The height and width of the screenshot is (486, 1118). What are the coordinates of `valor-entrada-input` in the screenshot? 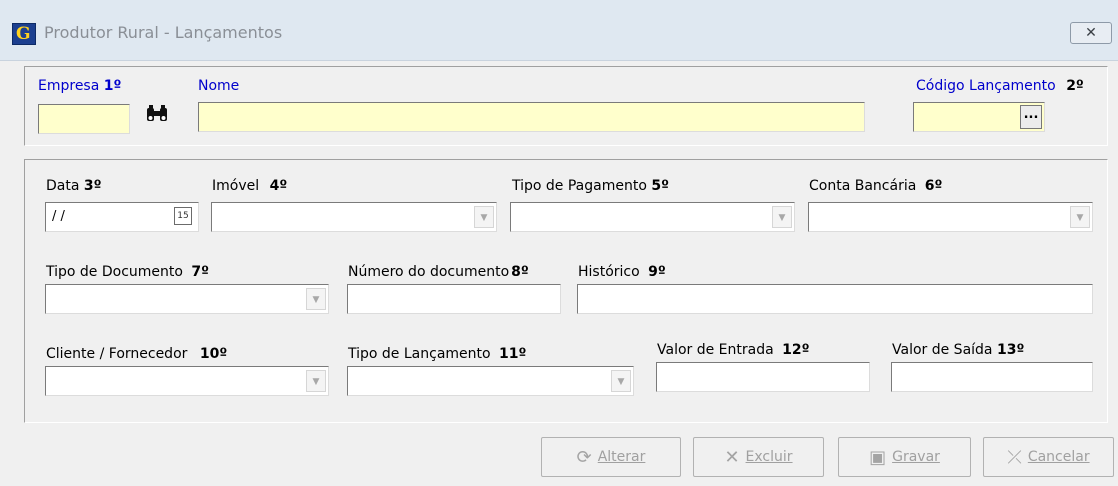 It's located at (763, 377).